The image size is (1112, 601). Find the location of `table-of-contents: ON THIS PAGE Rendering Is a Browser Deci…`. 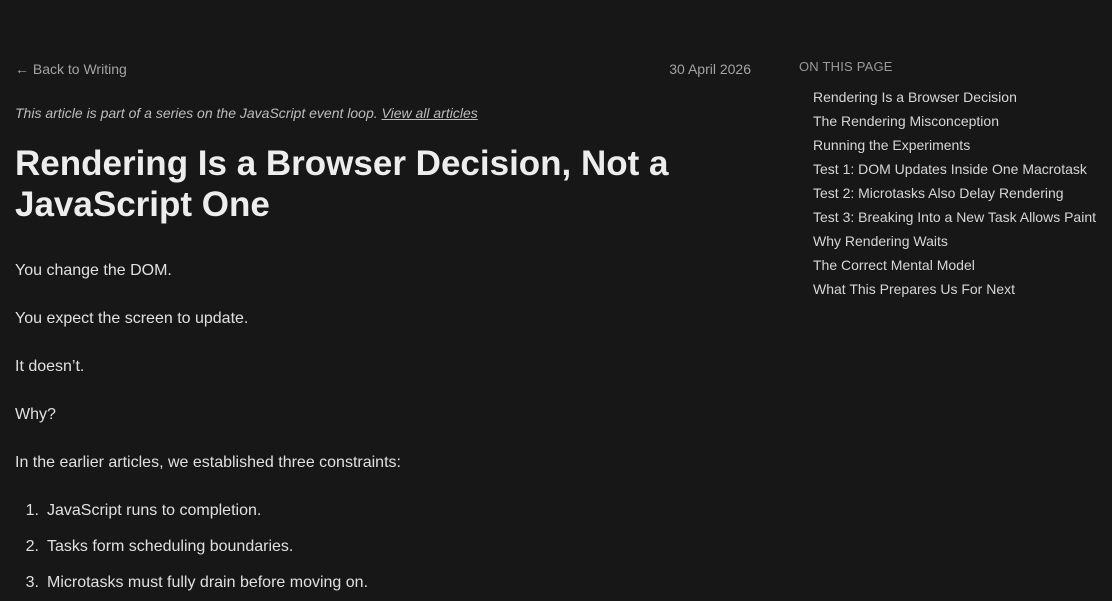

table-of-contents: ON THIS PAGE Rendering Is a Browser Deci… is located at coordinates (954, 180).